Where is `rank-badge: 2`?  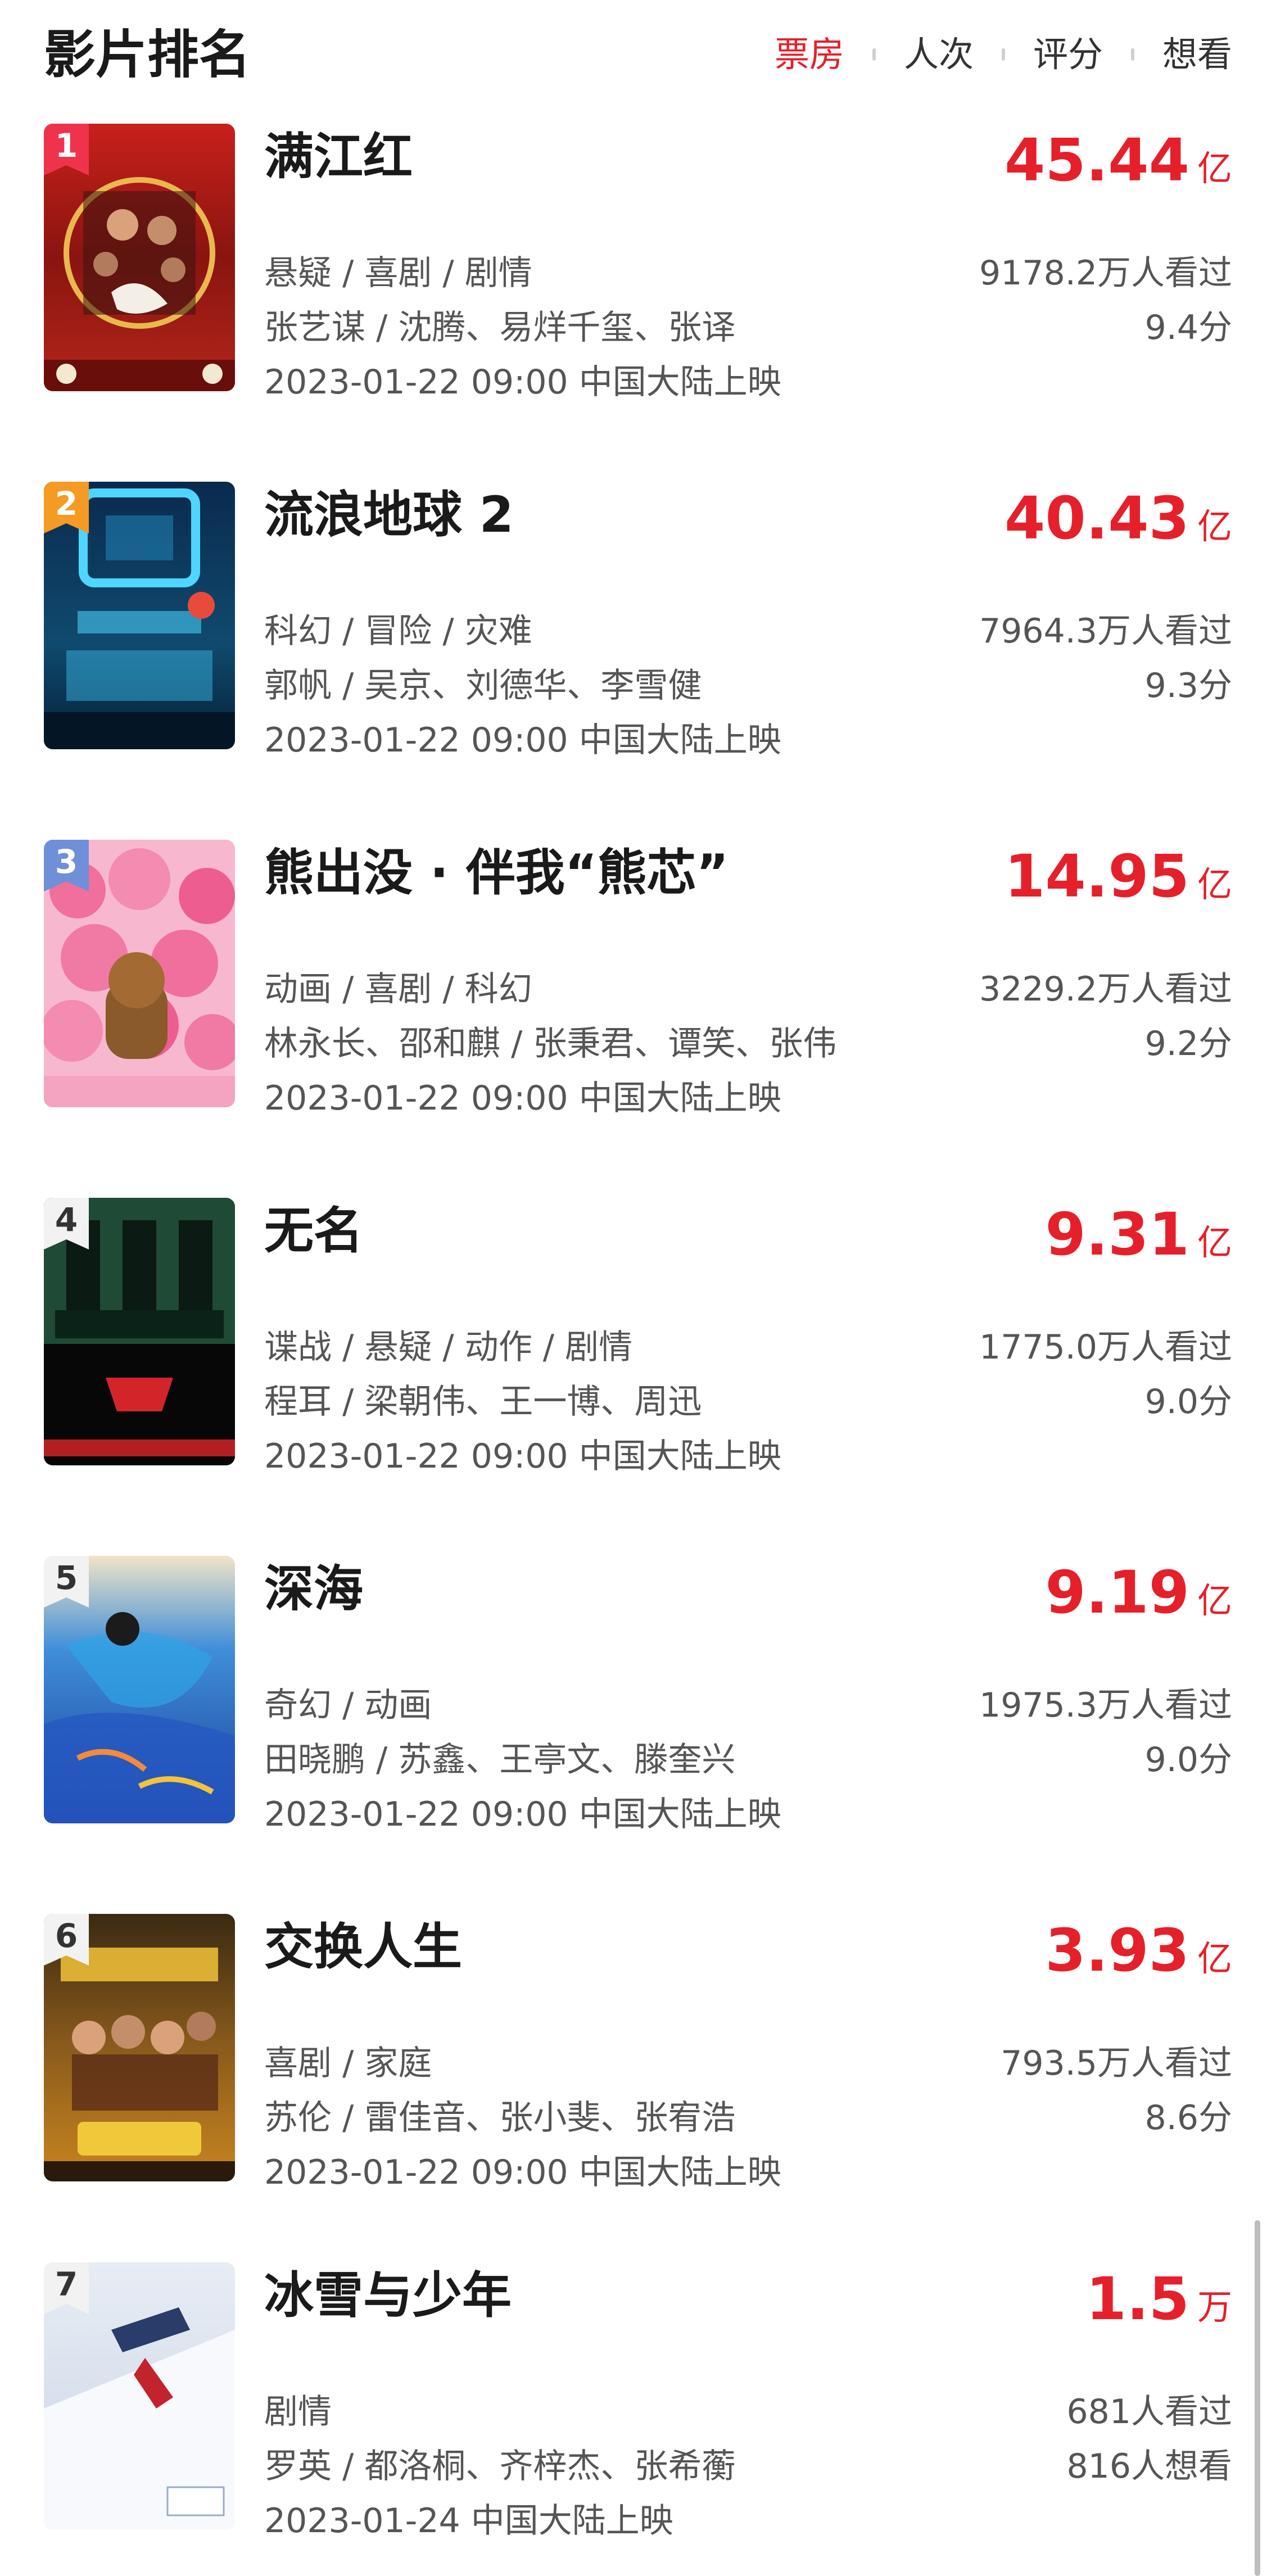
rank-badge: 2 is located at coordinates (66, 507).